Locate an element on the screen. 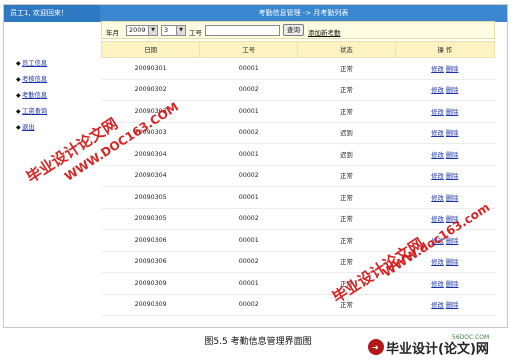 The height and width of the screenshot is (360, 516). emp-id-label: 工号 is located at coordinates (195, 33).